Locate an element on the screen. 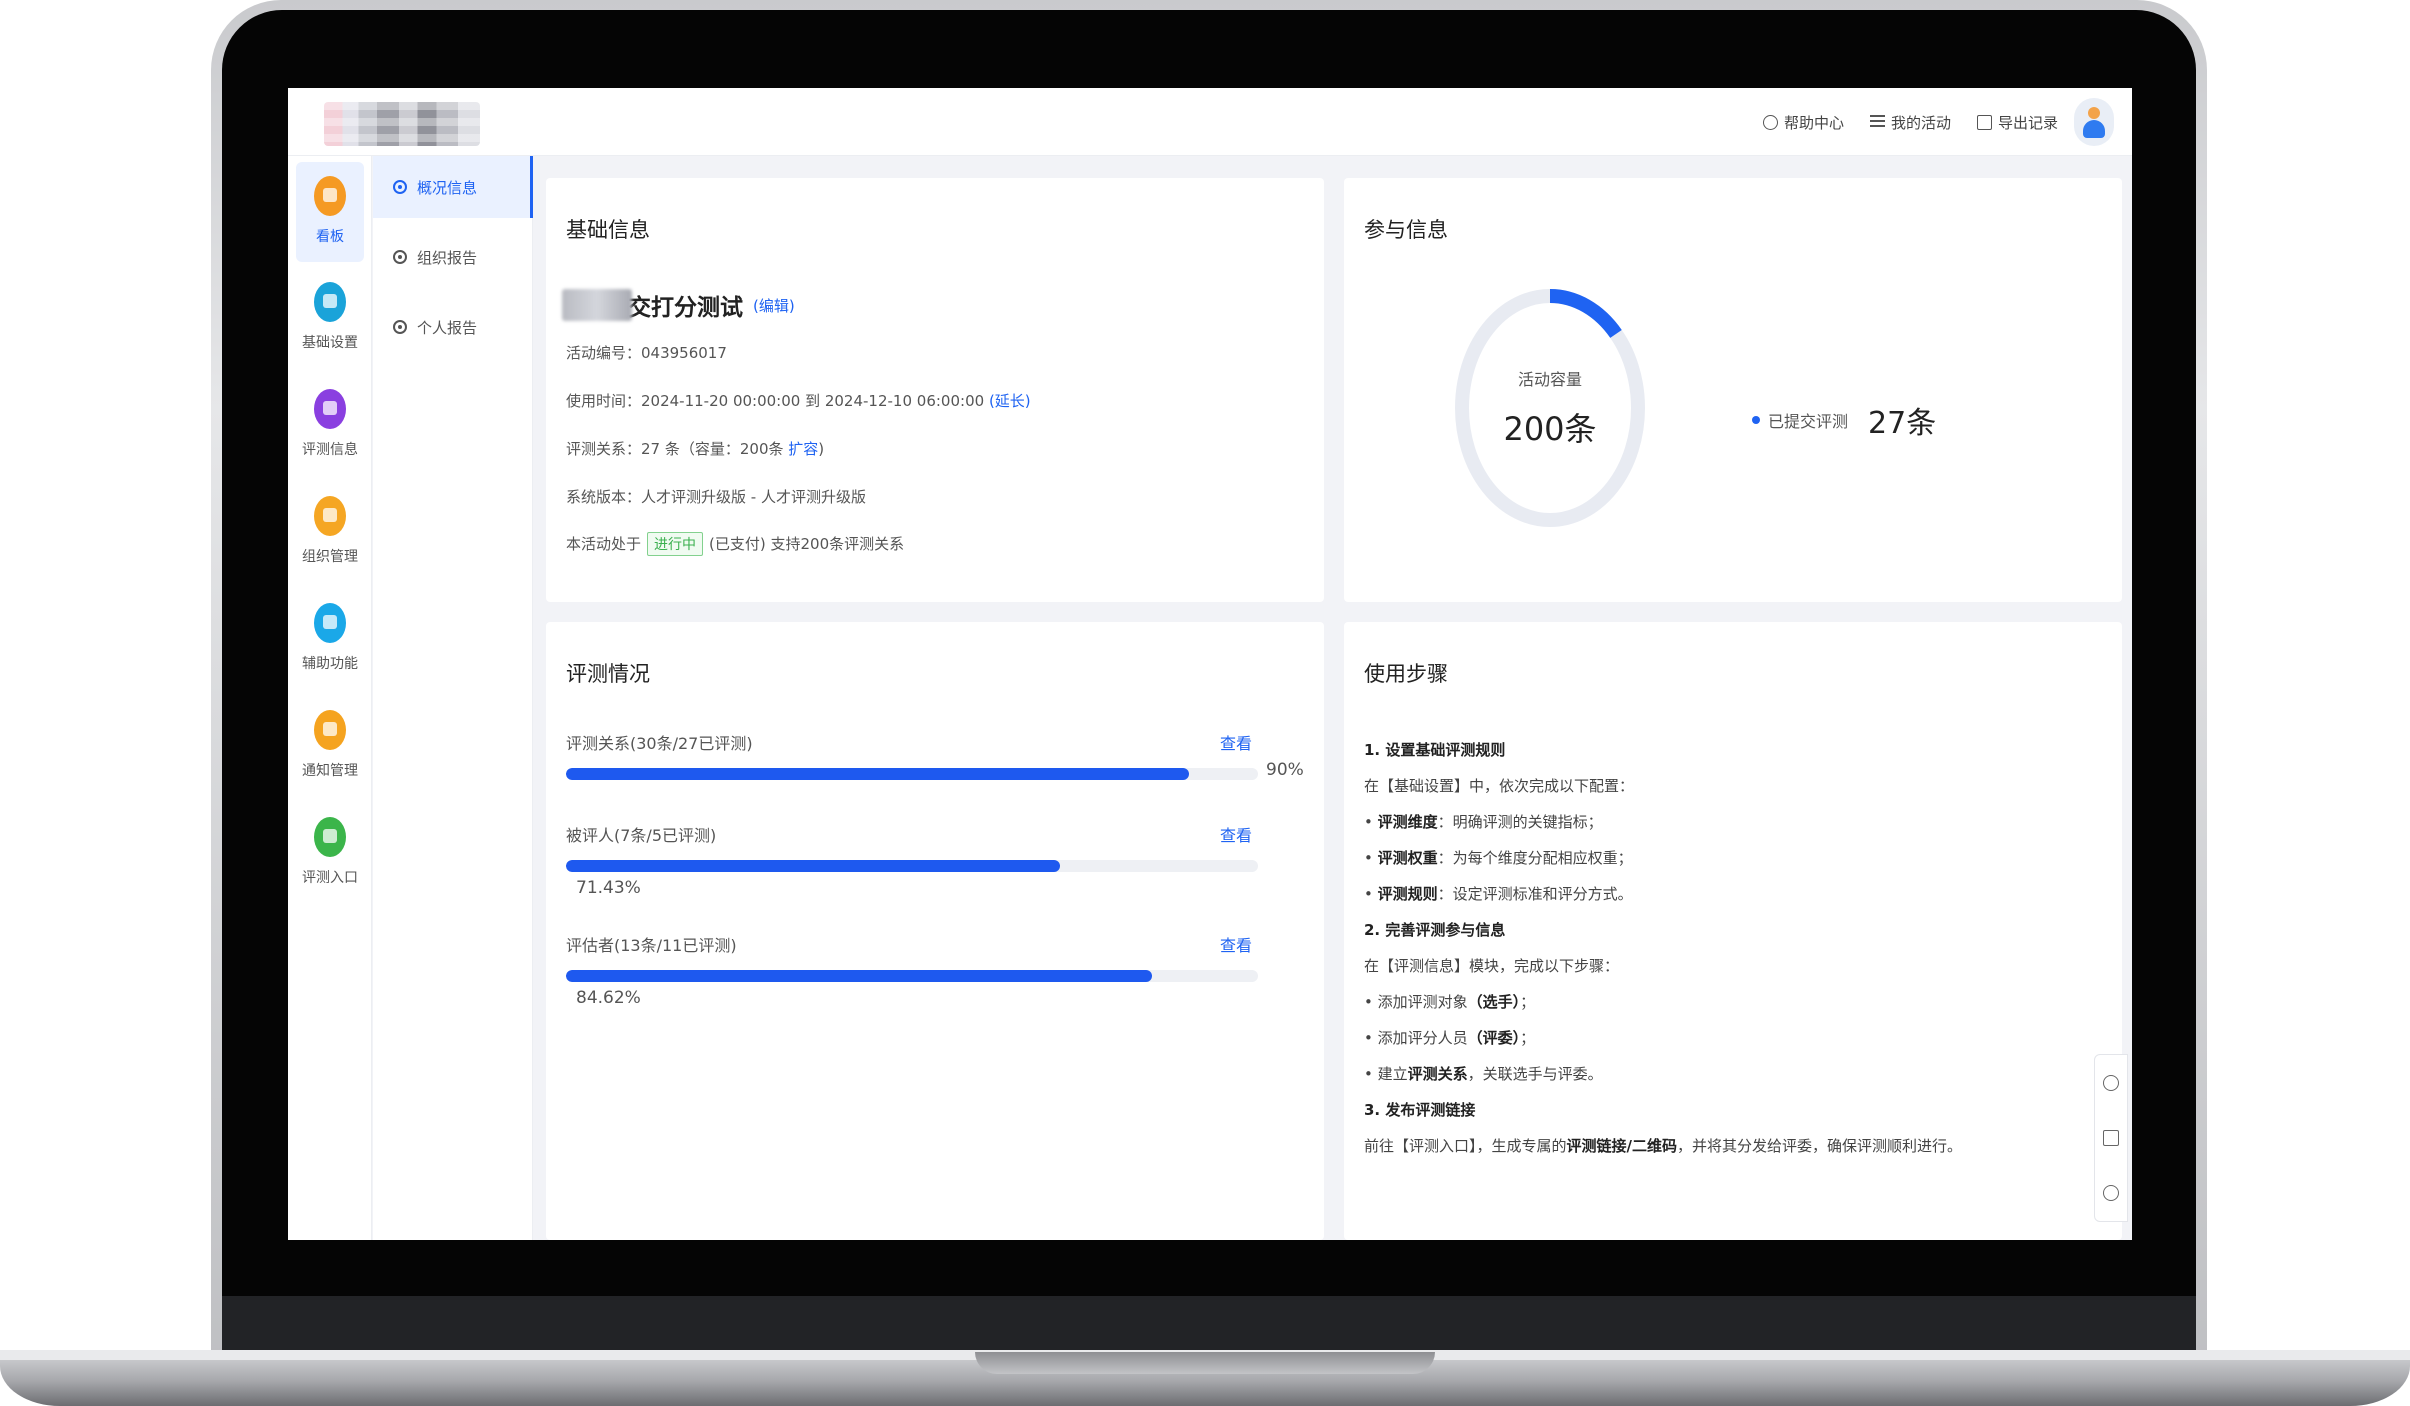 The height and width of the screenshot is (1406, 2410). edit-link: (编辑) is located at coordinates (774, 305).